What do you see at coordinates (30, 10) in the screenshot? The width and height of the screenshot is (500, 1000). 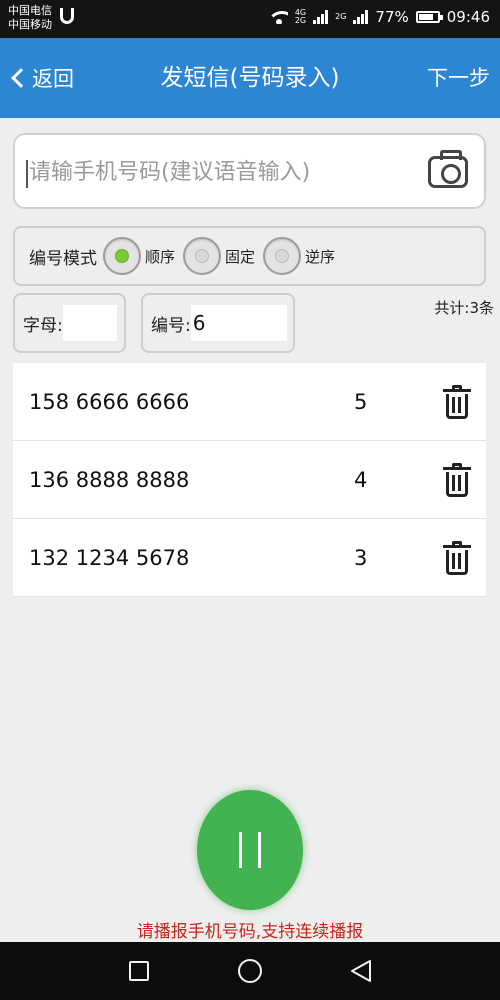 I see `carrier-1: 中国电信` at bounding box center [30, 10].